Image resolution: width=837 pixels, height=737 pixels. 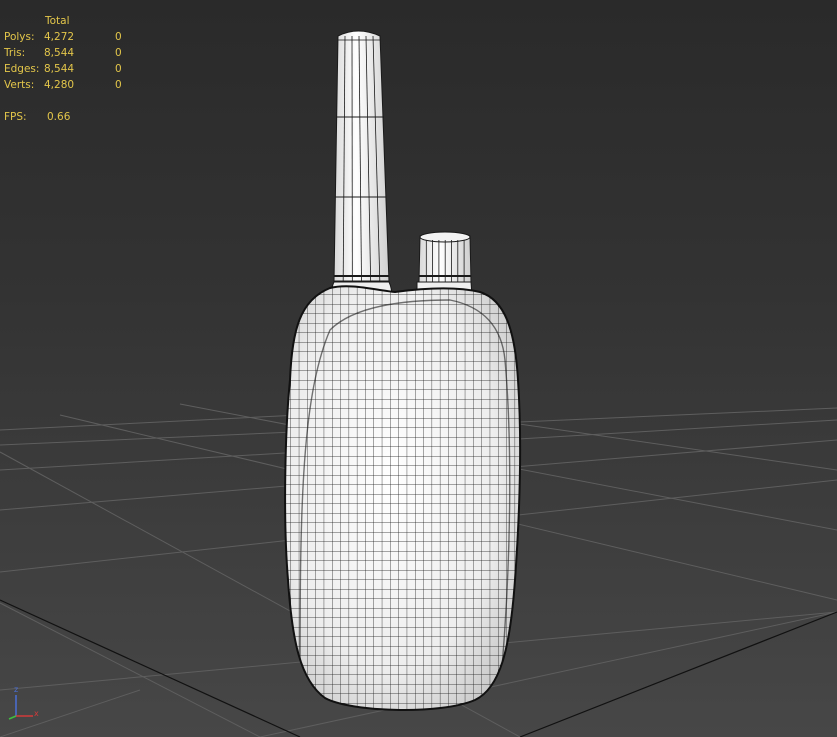 What do you see at coordinates (36, 713) in the screenshot?
I see `axis-x-label: x` at bounding box center [36, 713].